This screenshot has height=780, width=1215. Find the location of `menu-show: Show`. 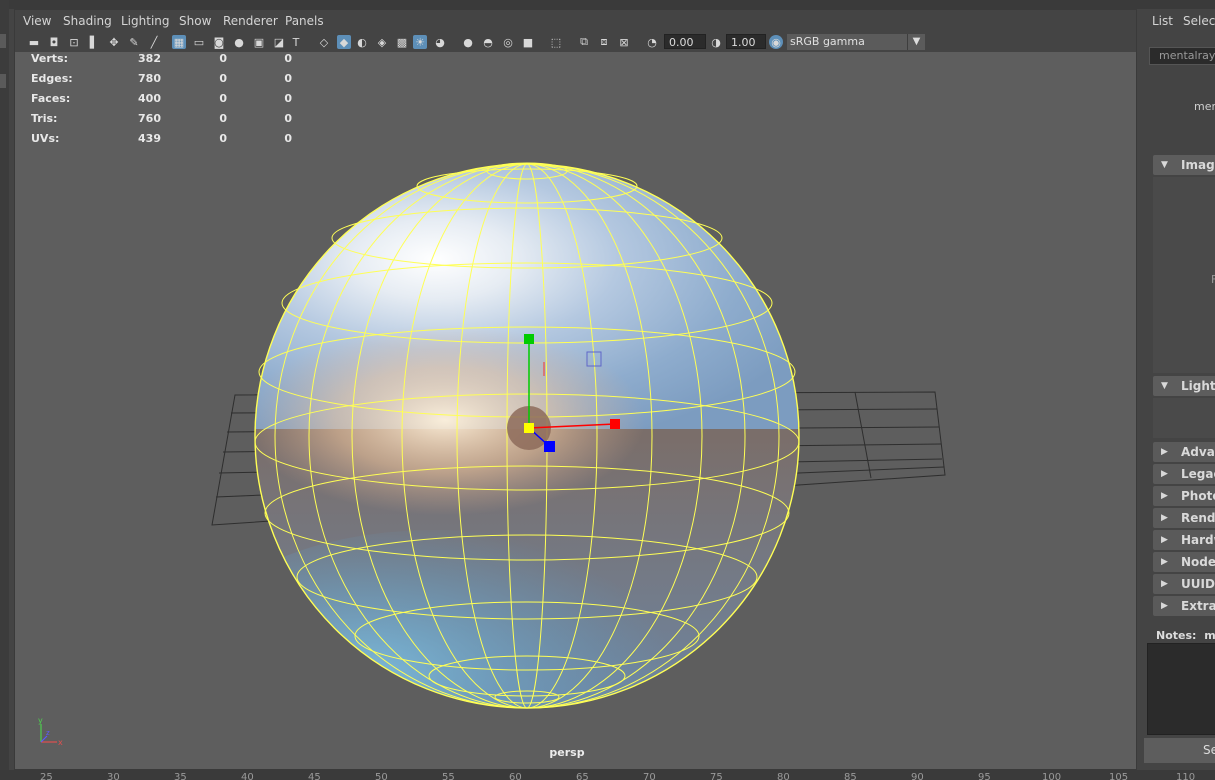

menu-show: Show is located at coordinates (195, 21).